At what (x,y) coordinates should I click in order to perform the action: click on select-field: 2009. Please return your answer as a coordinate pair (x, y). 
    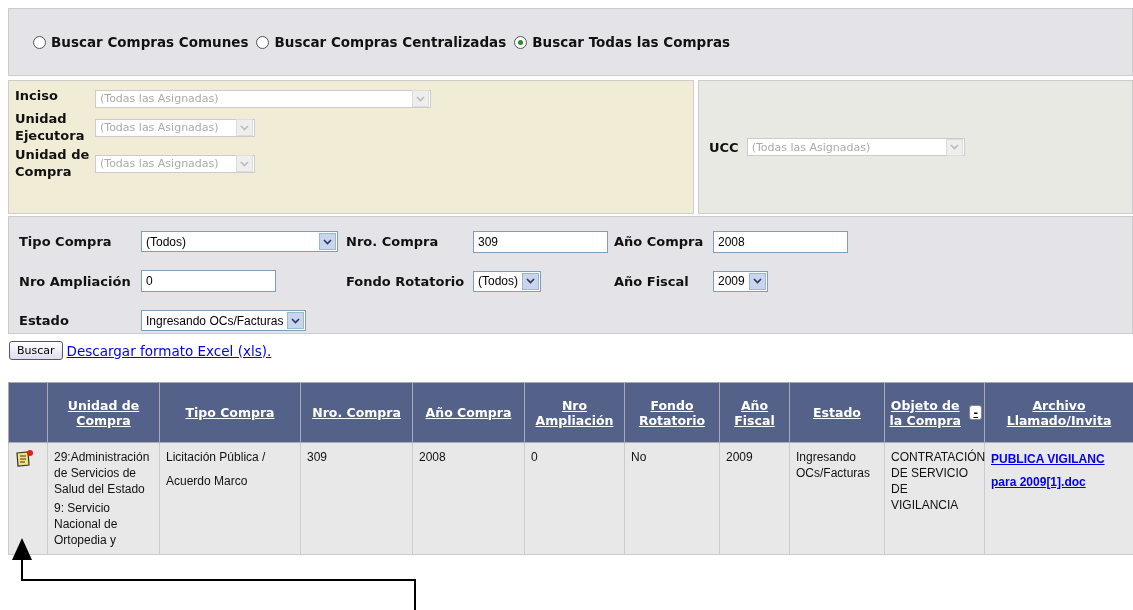
    Looking at the image, I should click on (740, 281).